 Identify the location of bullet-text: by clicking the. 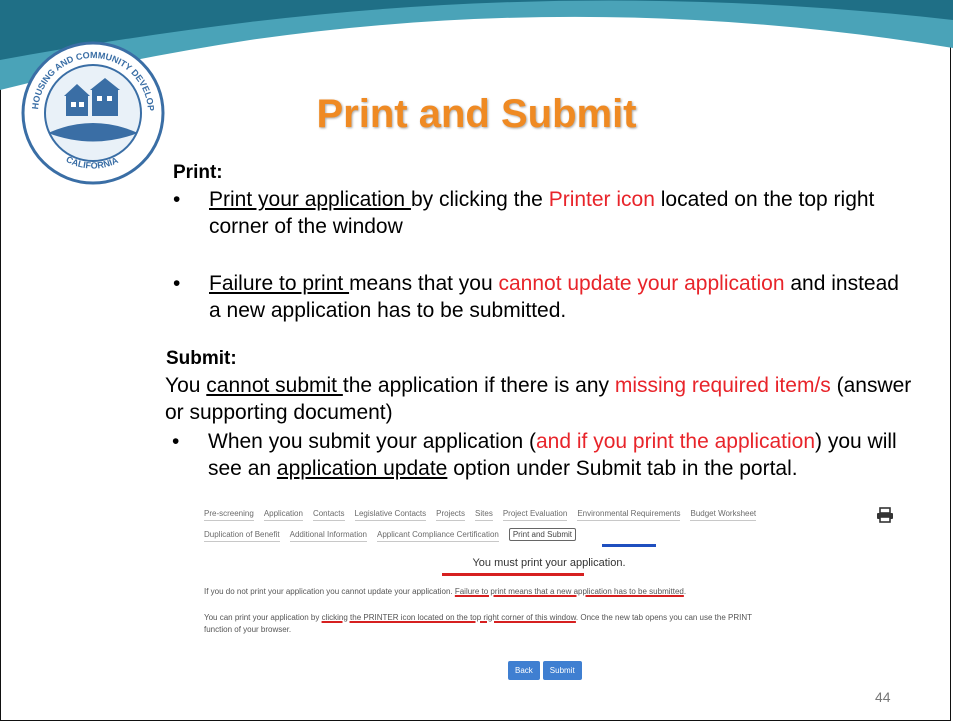
(479, 199).